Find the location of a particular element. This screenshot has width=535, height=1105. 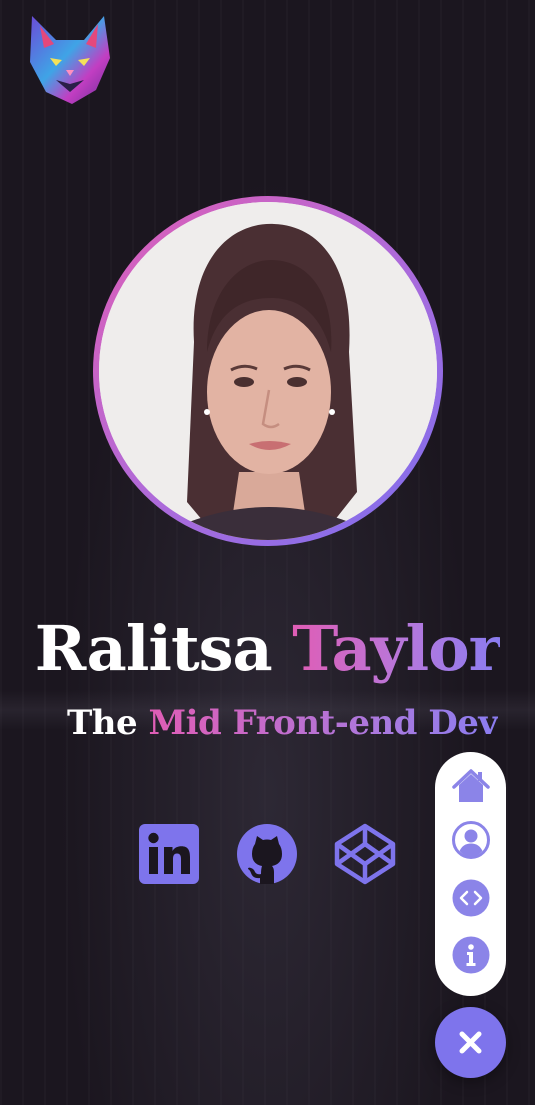

linkedin-link is located at coordinates (169, 854).